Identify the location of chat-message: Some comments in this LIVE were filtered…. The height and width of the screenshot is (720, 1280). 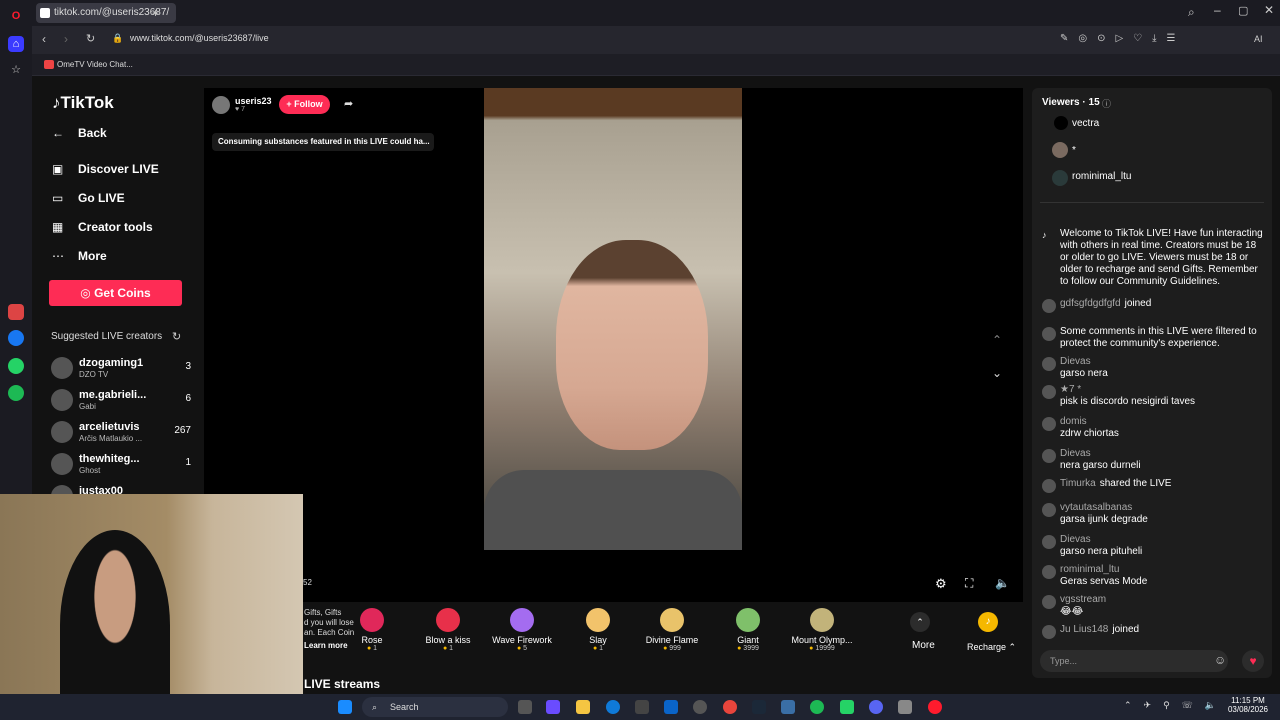
(1154, 338).